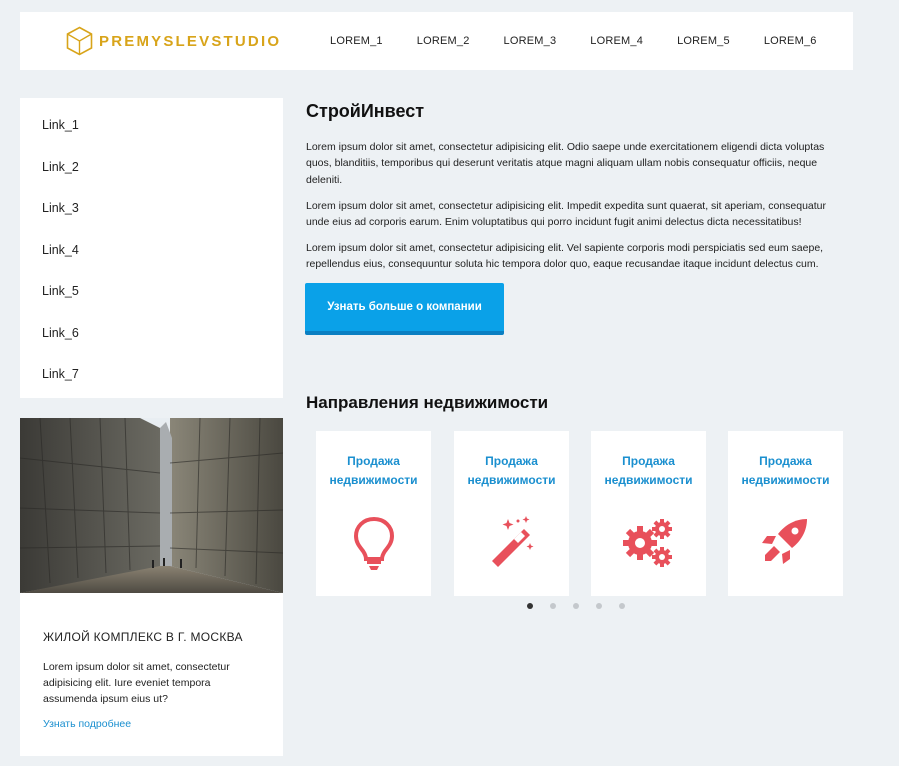 The height and width of the screenshot is (766, 899). Describe the element at coordinates (648, 513) in the screenshot. I see `direction-card-3: Продажа недвижимости` at that location.